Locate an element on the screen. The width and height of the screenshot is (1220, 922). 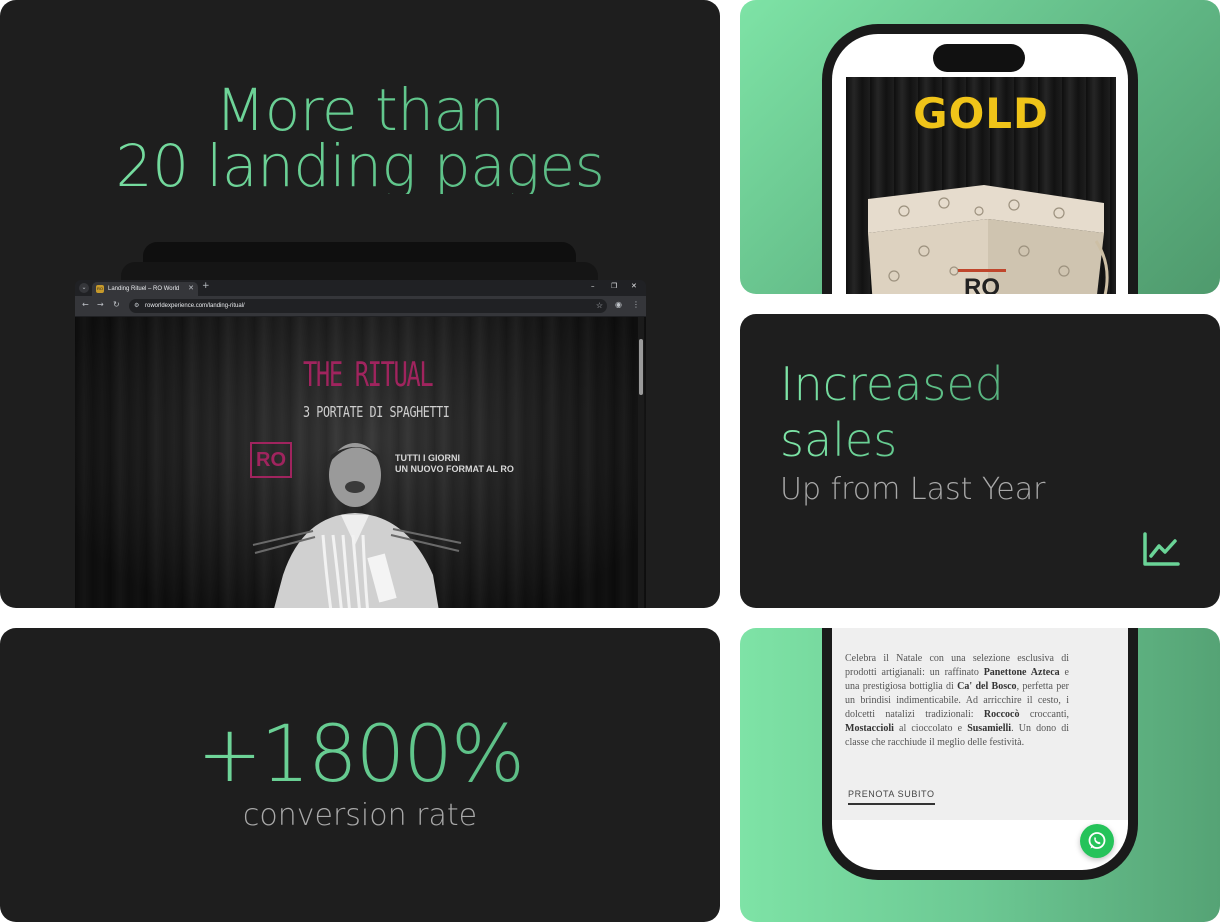
tab-search-icon: ⌄ is located at coordinates (84, 288).